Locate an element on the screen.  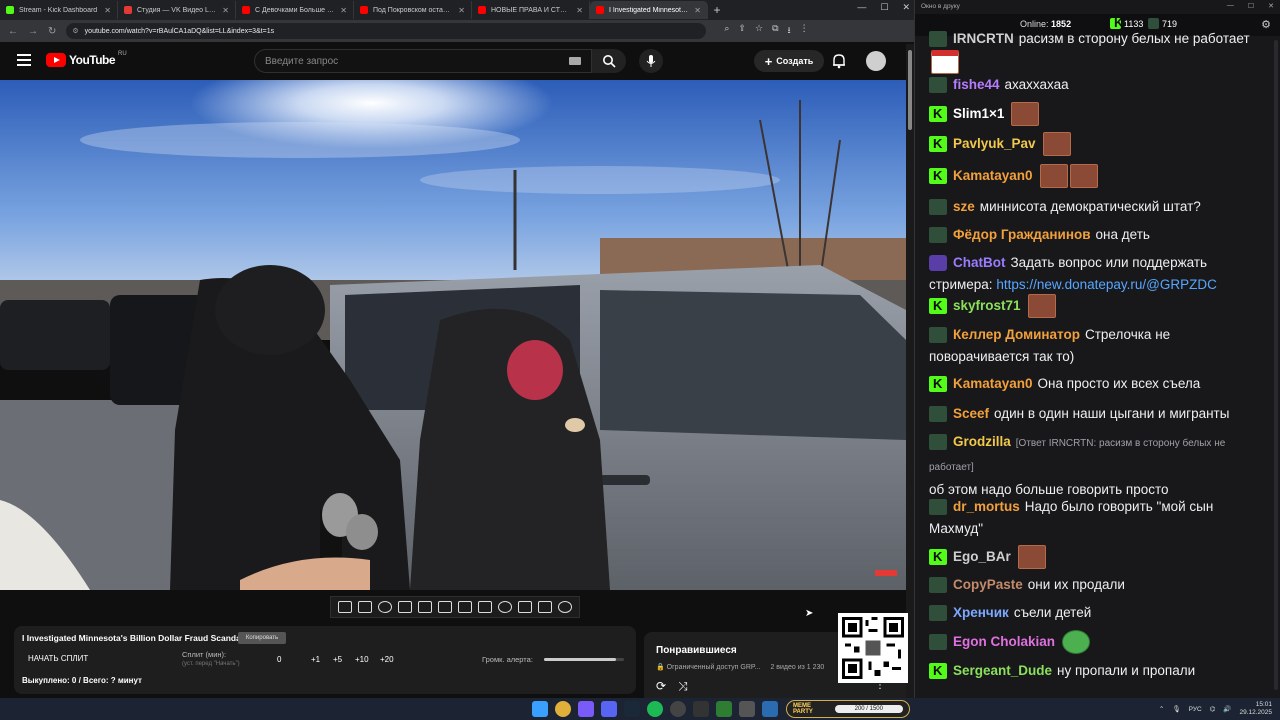
add-1-button: +1 is located at coordinates (315, 659).